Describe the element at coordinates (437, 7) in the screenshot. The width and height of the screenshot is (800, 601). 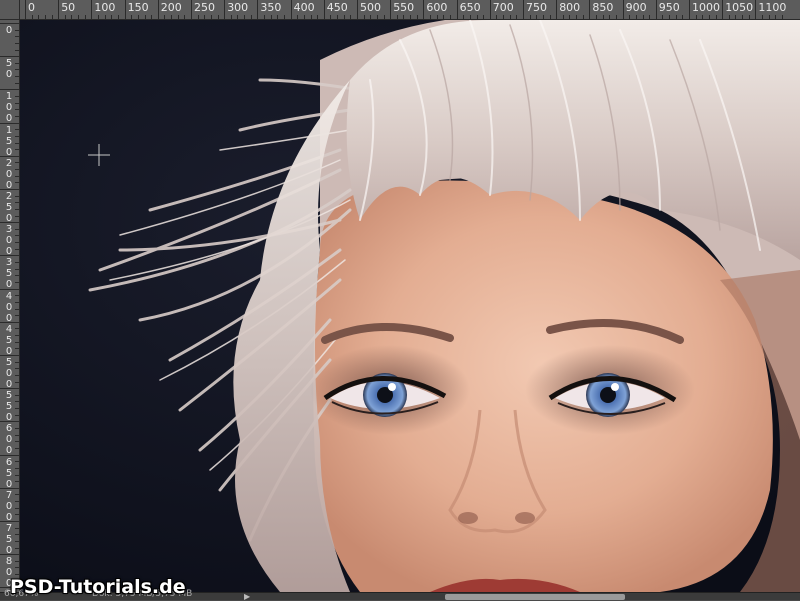
I see `ruler-label: 600` at that location.